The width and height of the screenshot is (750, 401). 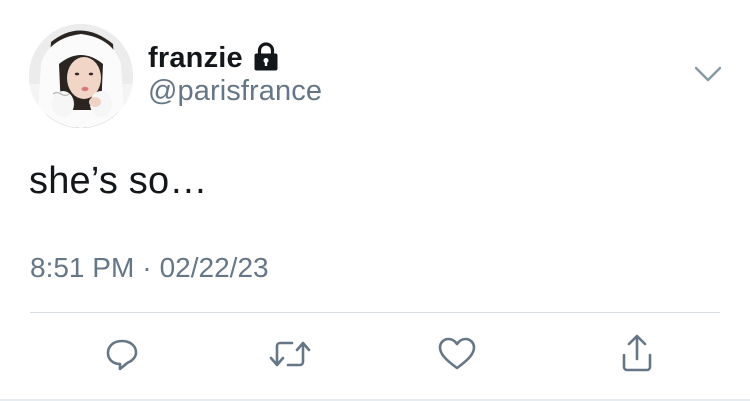 I want to click on divider, so click(x=375, y=312).